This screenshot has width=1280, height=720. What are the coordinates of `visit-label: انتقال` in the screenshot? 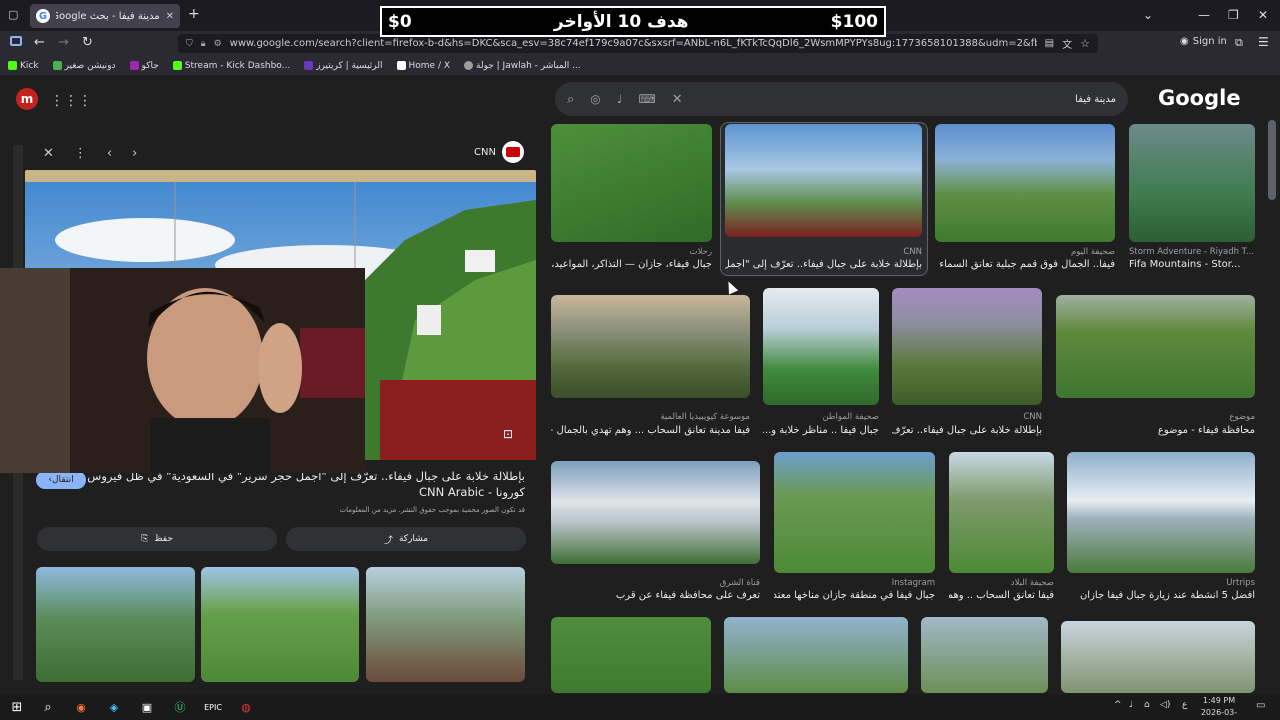 It's located at (63, 480).